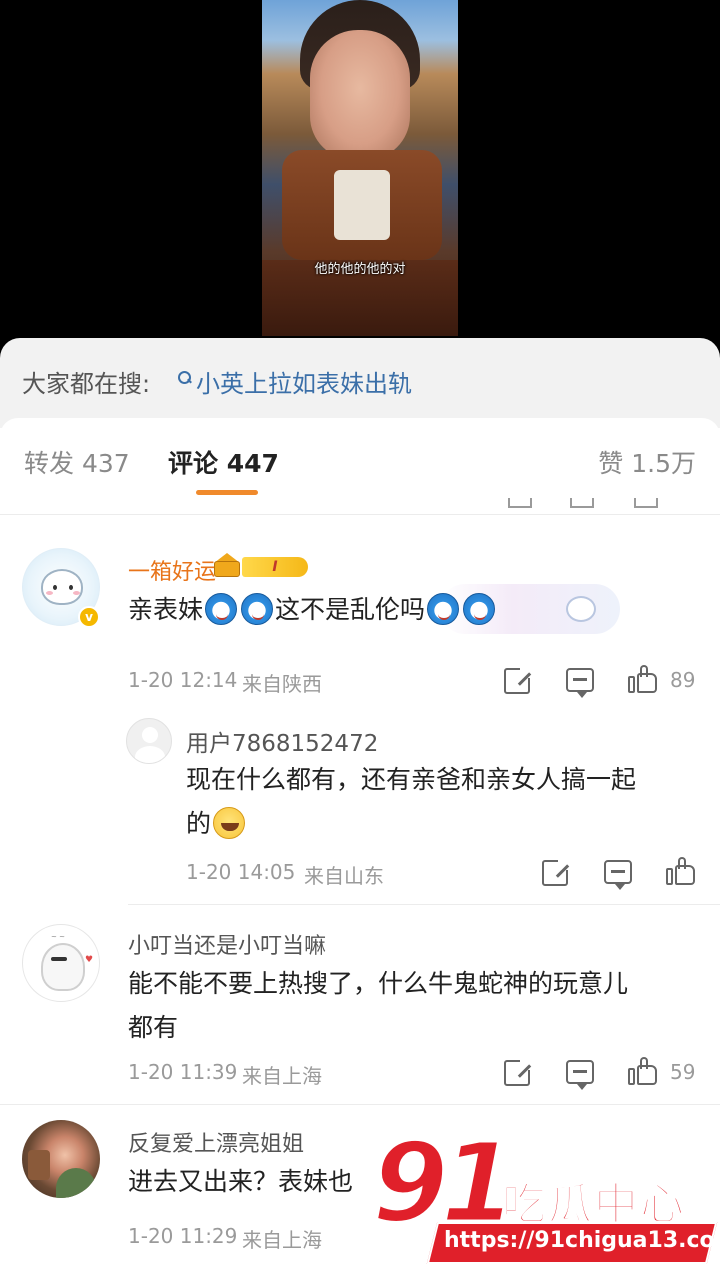 The width and height of the screenshot is (720, 1280). I want to click on robot-eyes, so click(59, 959).